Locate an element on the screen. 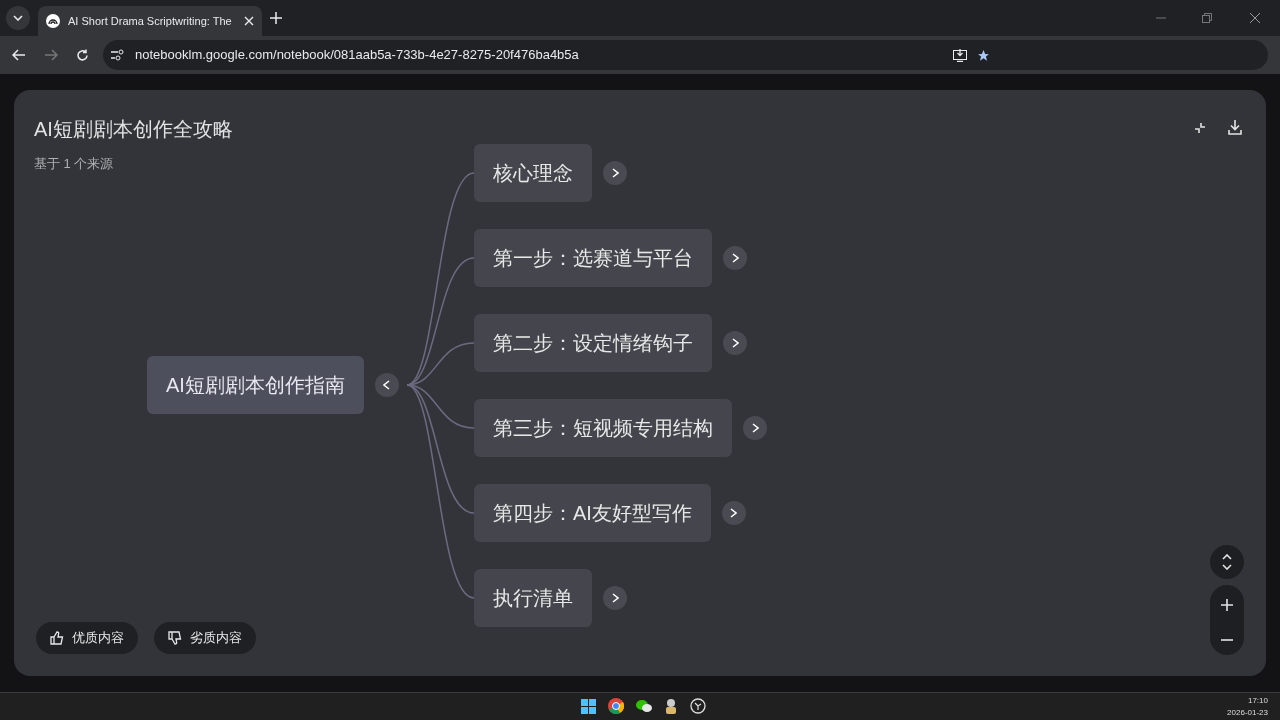  dialog-title: AI短剧剧本创作全攻略 is located at coordinates (133, 129).